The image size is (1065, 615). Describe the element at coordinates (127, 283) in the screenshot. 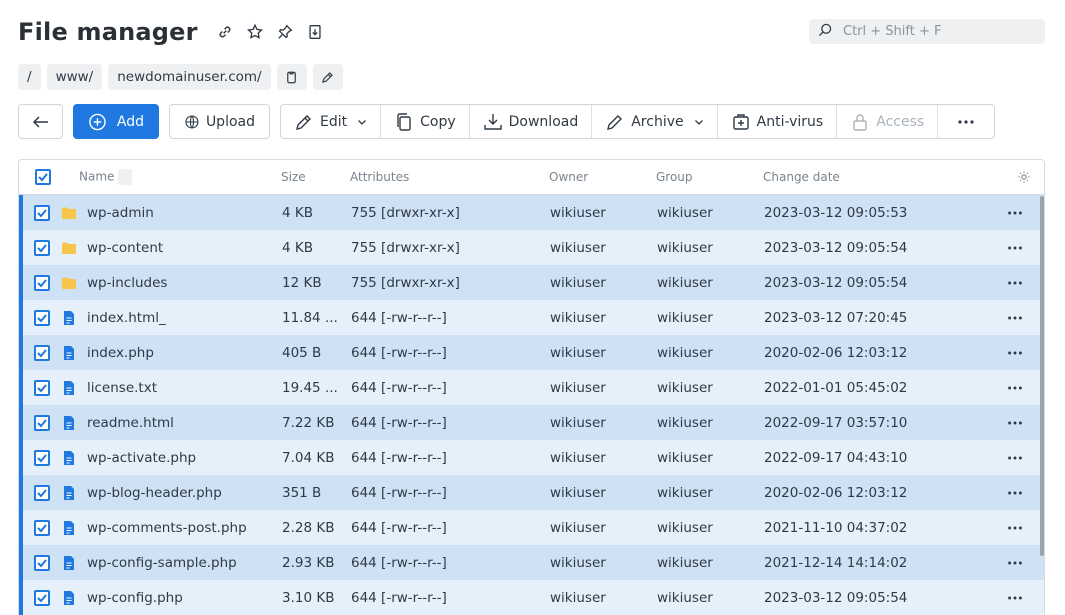

I see `file-name: wp-includes` at that location.